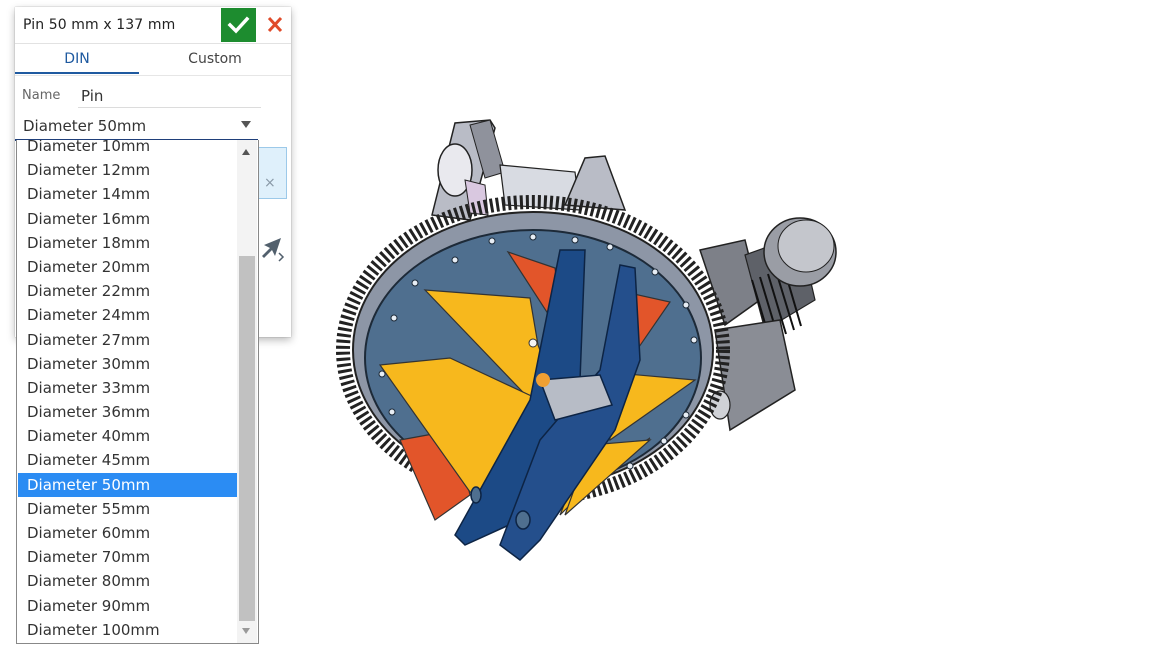 The height and width of the screenshot is (665, 1152). I want to click on dropdown-option: Diameter 80mm, so click(127, 581).